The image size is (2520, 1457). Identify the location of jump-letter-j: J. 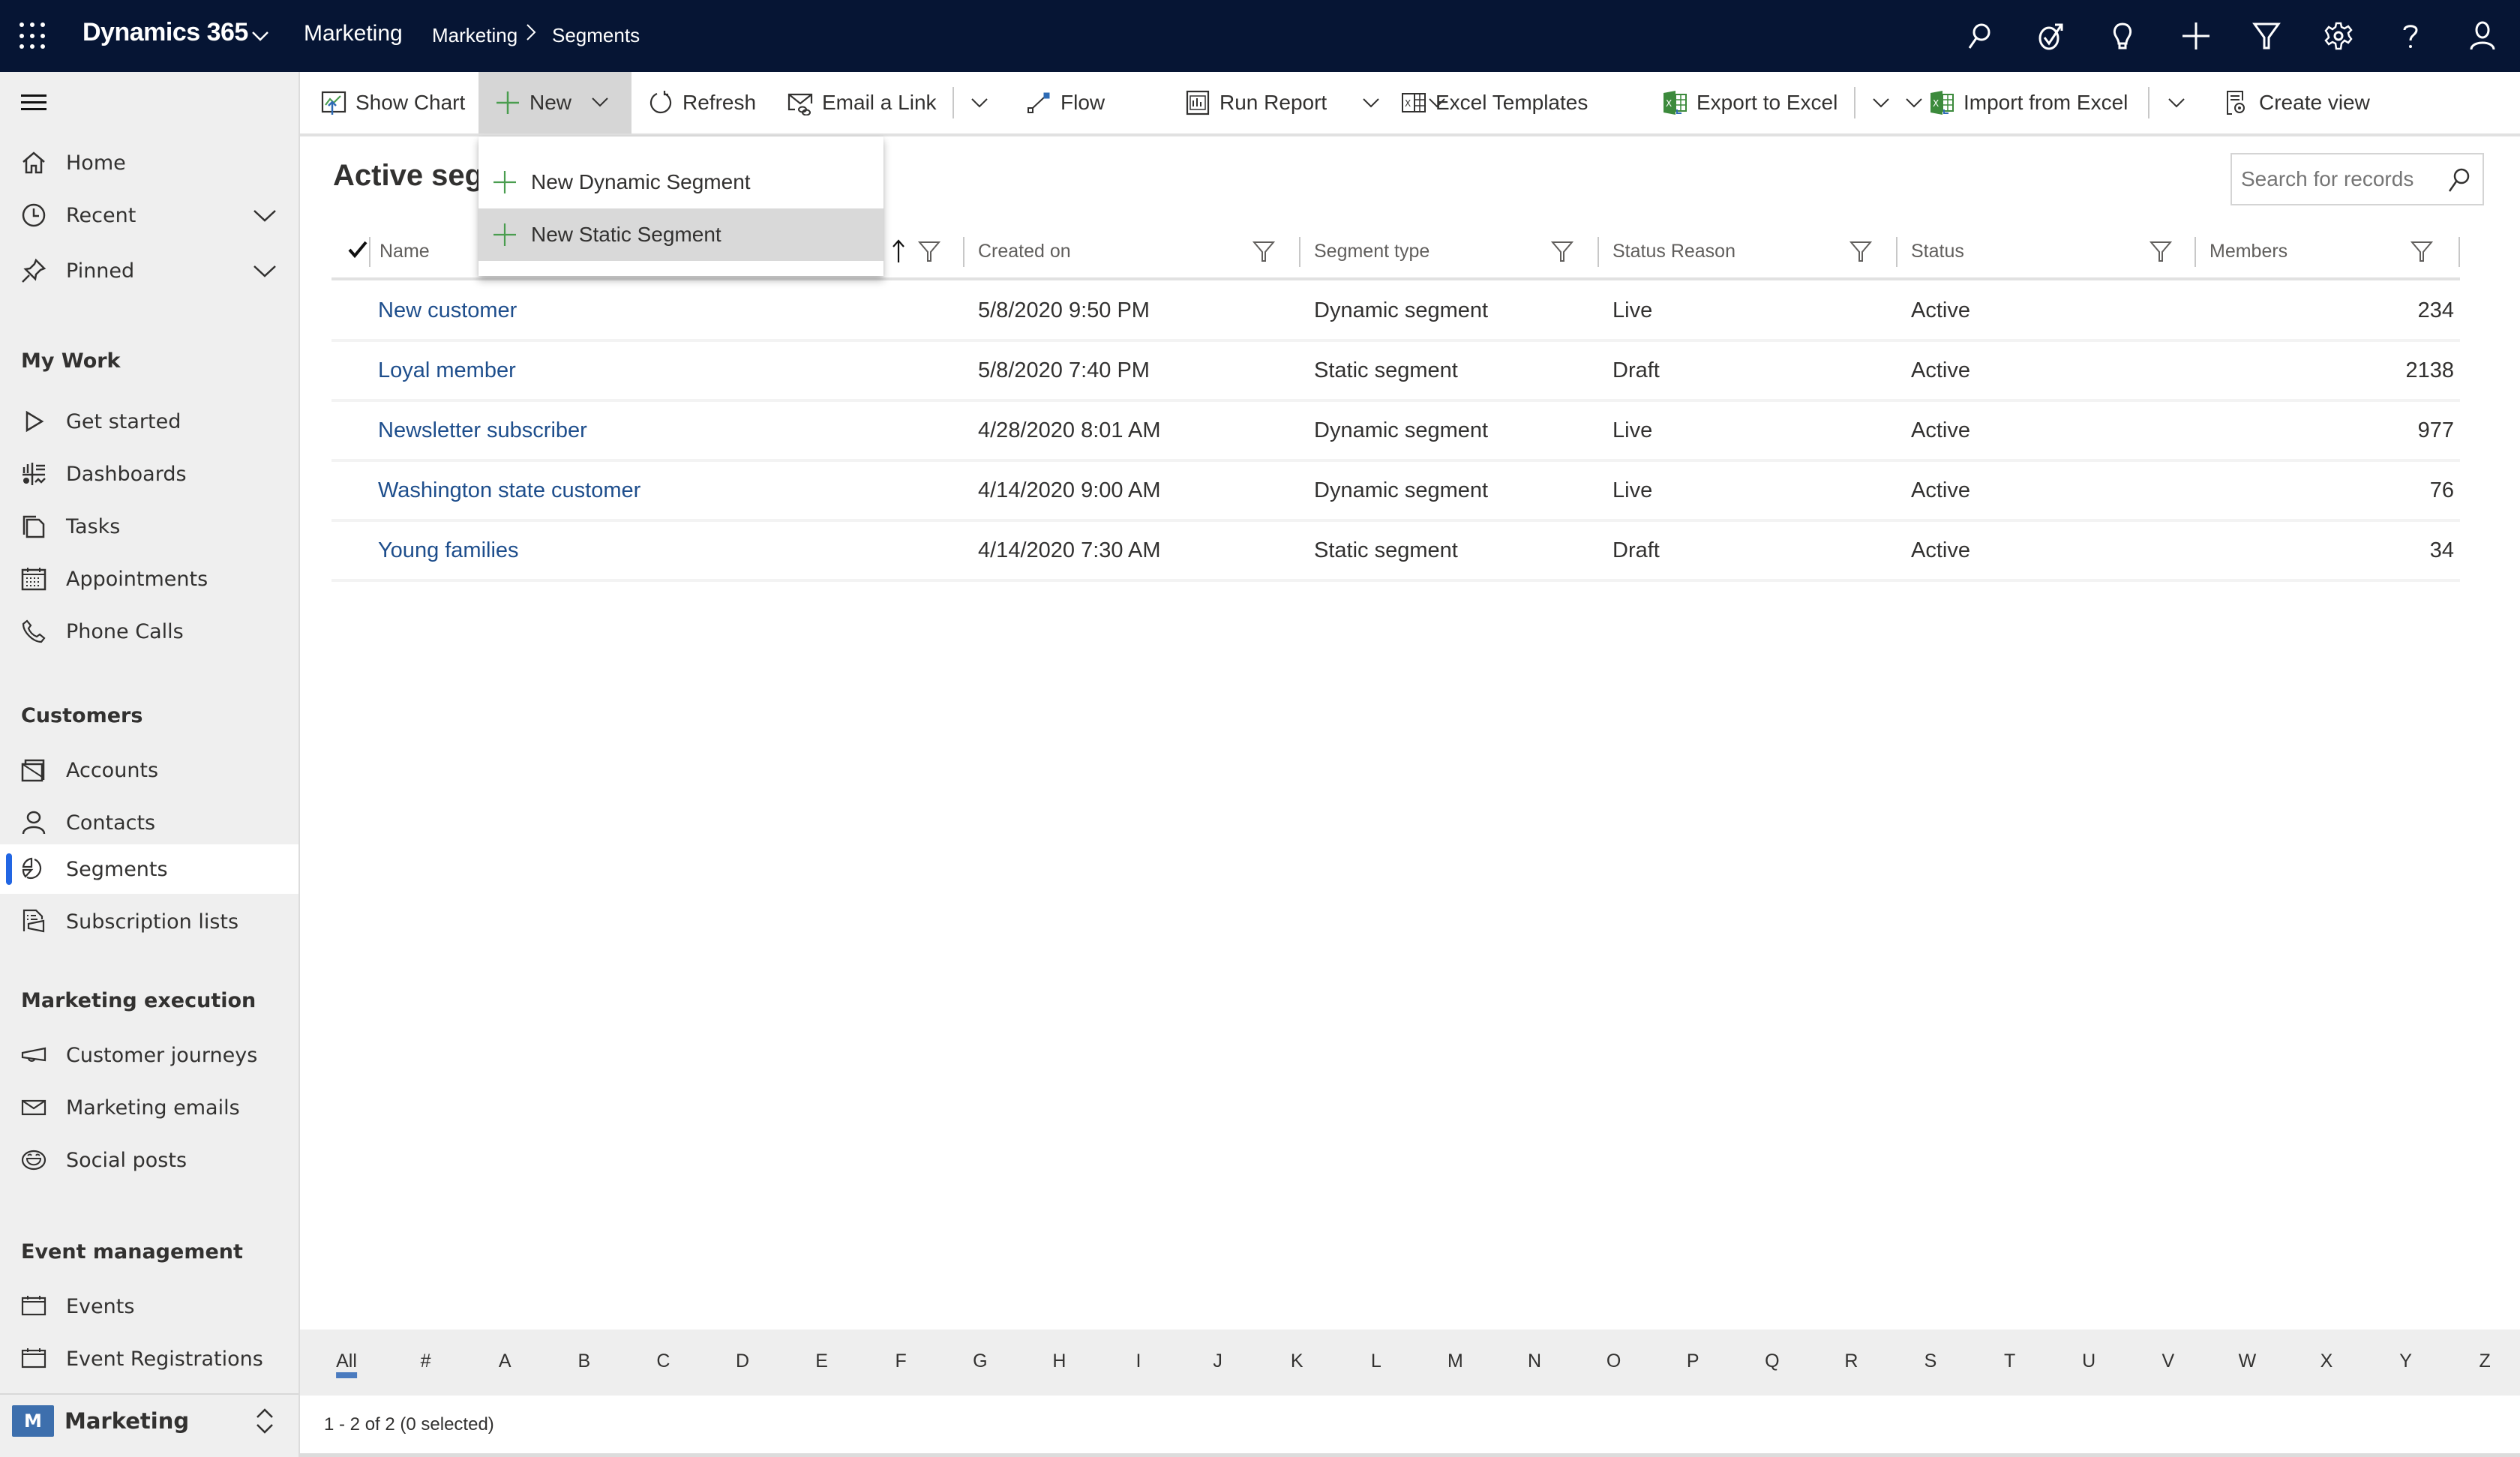
(1217, 1361).